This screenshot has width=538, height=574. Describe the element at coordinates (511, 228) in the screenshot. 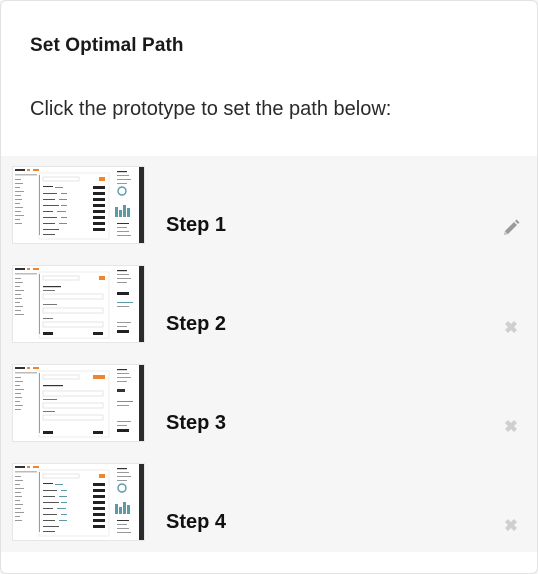

I see `pencil-icon` at that location.